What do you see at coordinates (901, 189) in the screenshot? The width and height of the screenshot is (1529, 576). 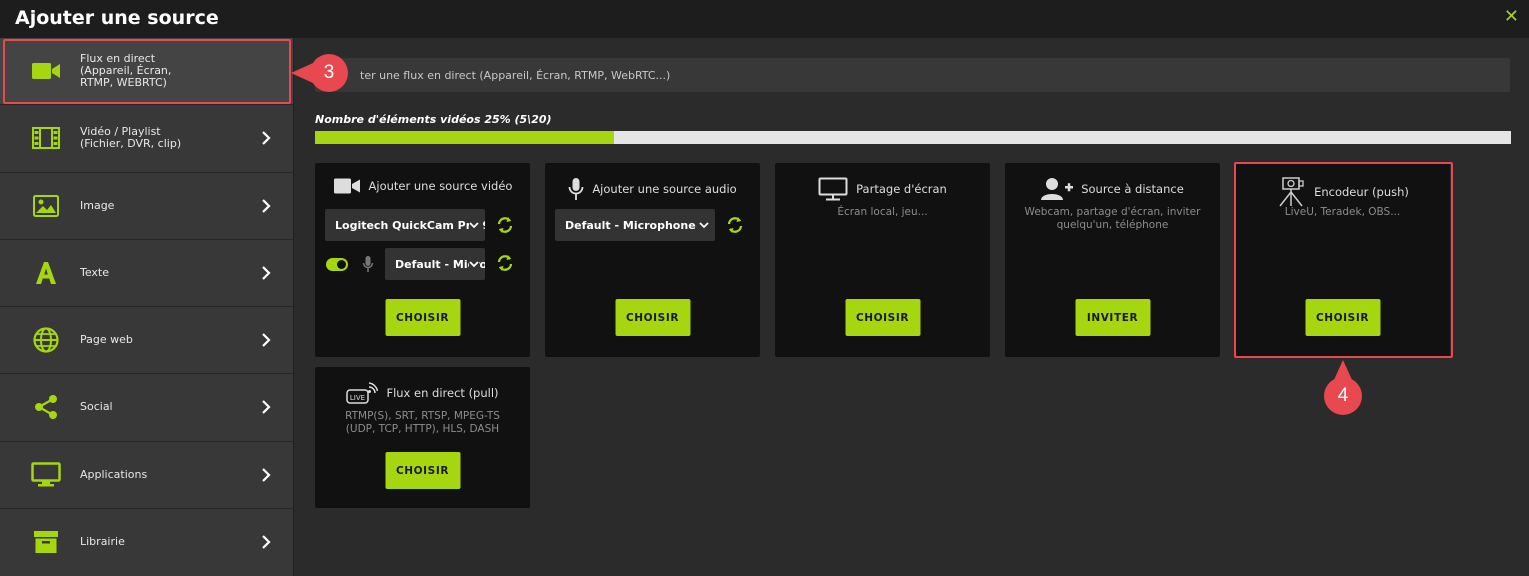 I see `card-title: Partage d'écran` at bounding box center [901, 189].